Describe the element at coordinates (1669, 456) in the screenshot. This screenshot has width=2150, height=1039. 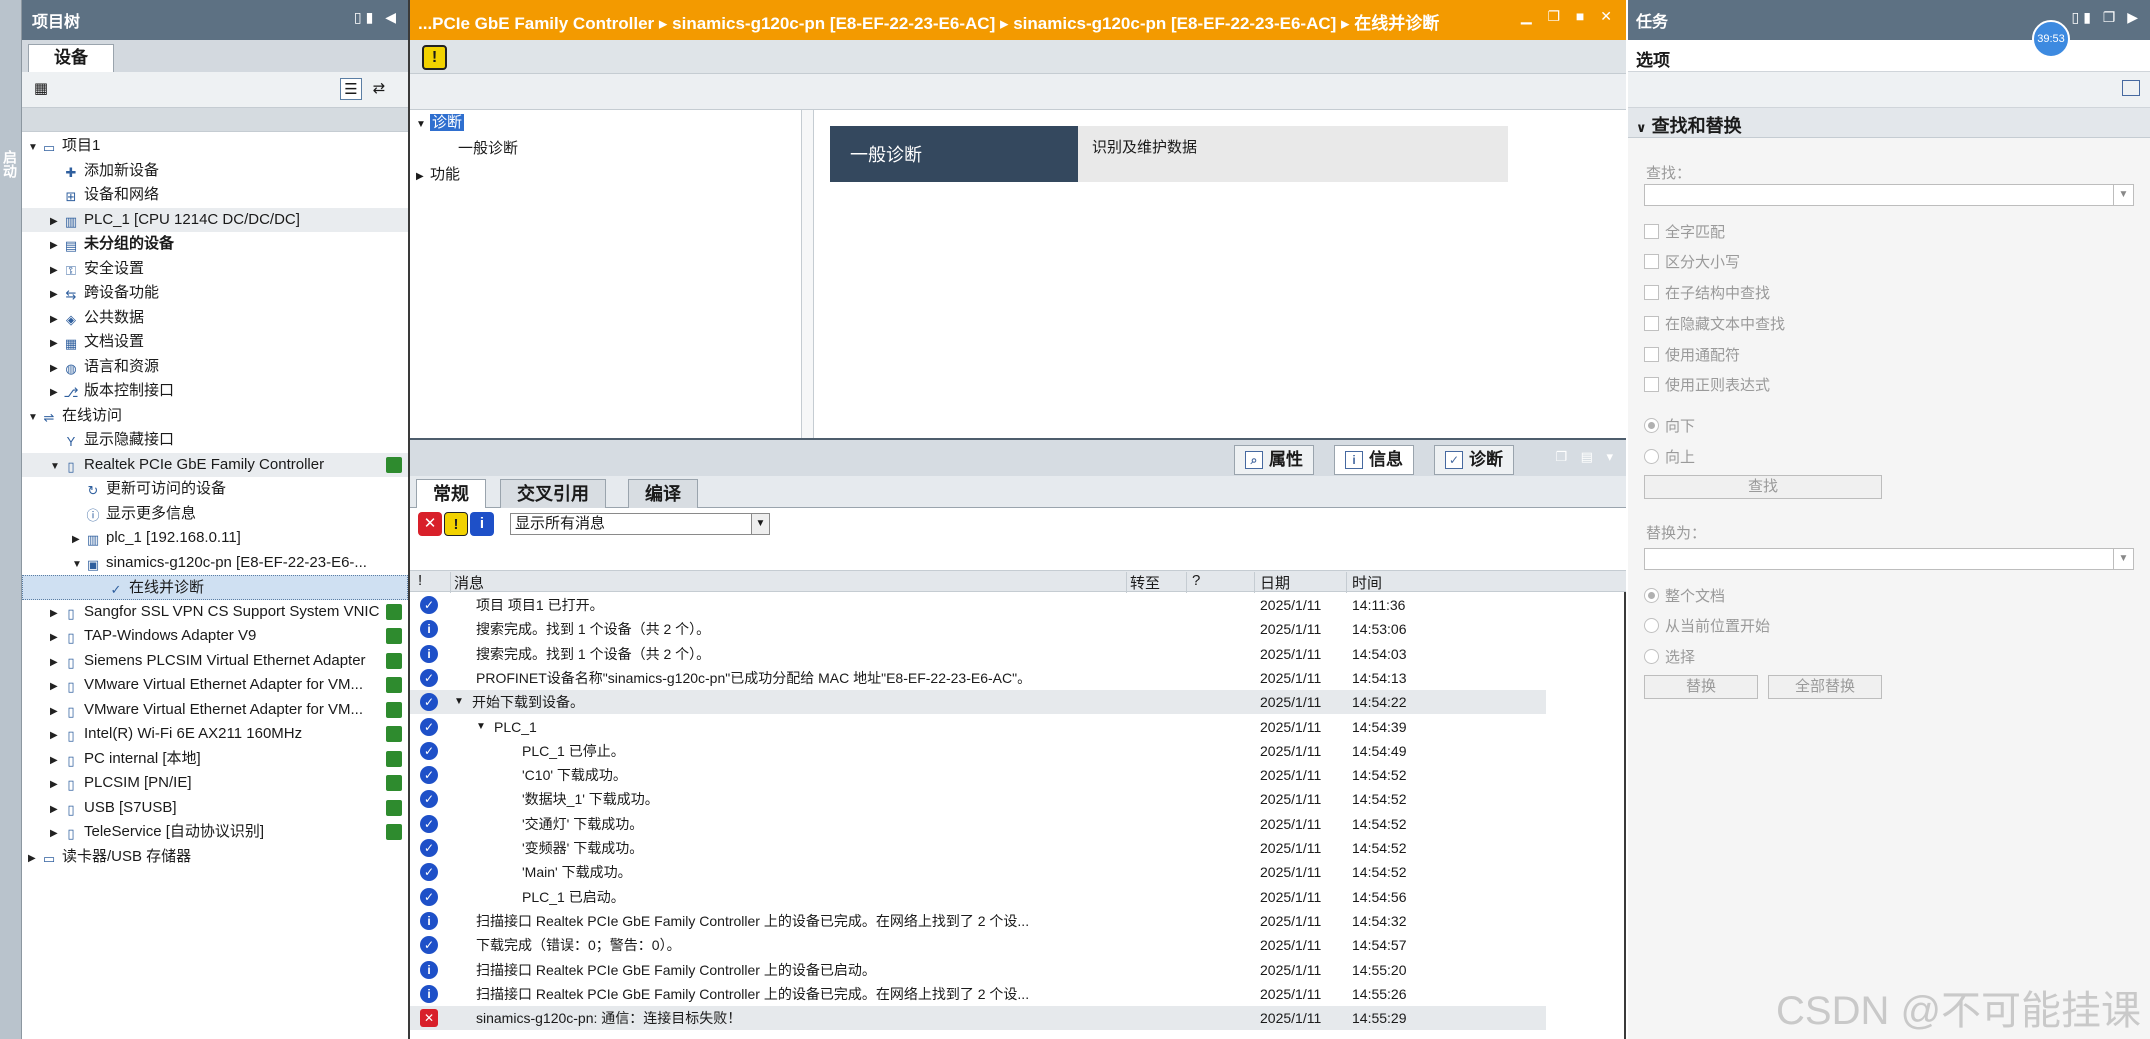
I see `direction-up-radio: 向上` at that location.